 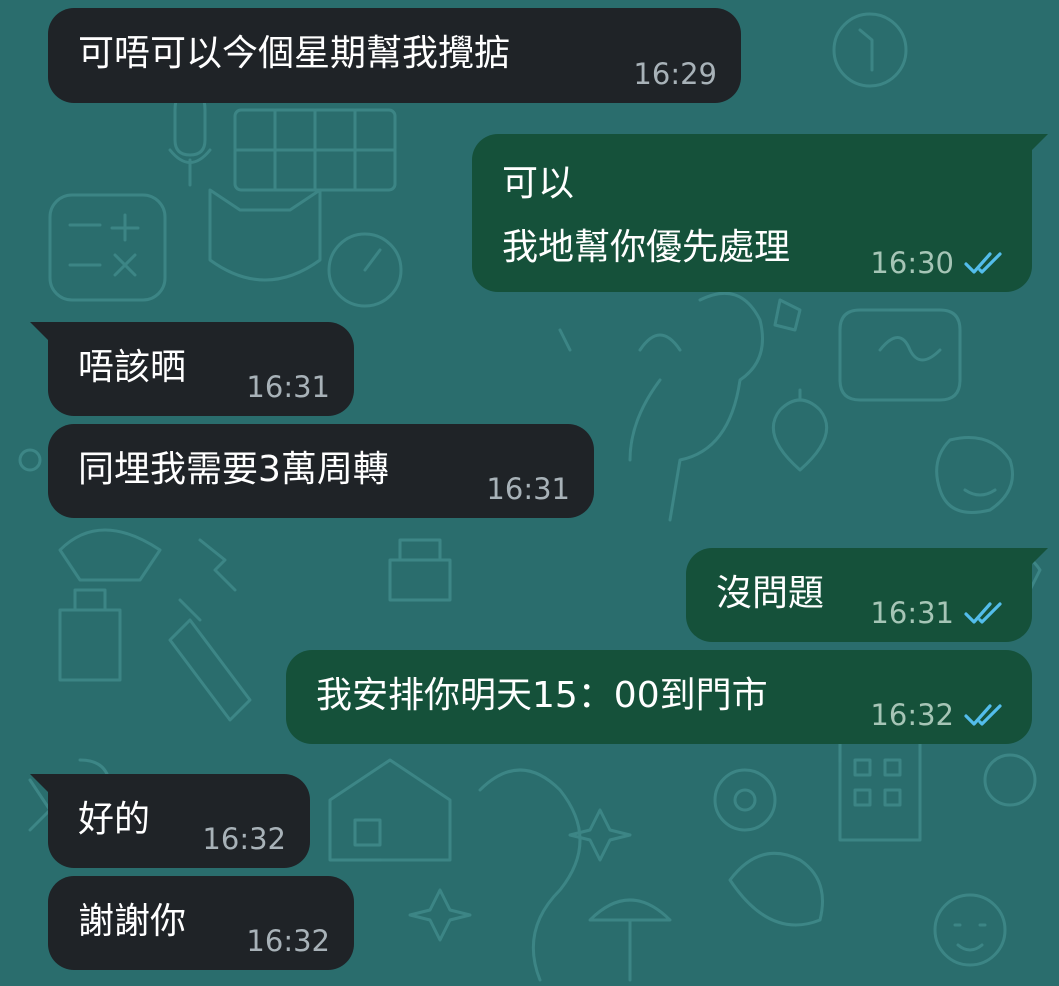 What do you see at coordinates (646, 247) in the screenshot?
I see `message-line: 我地幫你優先處理` at bounding box center [646, 247].